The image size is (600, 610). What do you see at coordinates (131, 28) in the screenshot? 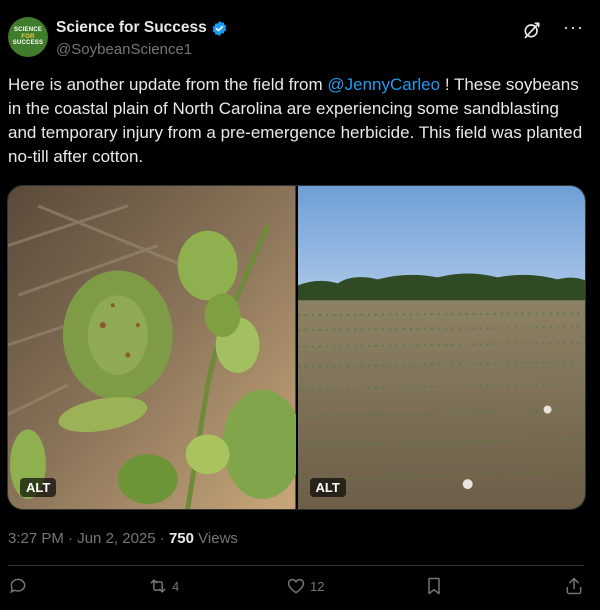
I see `display-name: Science for Success` at bounding box center [131, 28].